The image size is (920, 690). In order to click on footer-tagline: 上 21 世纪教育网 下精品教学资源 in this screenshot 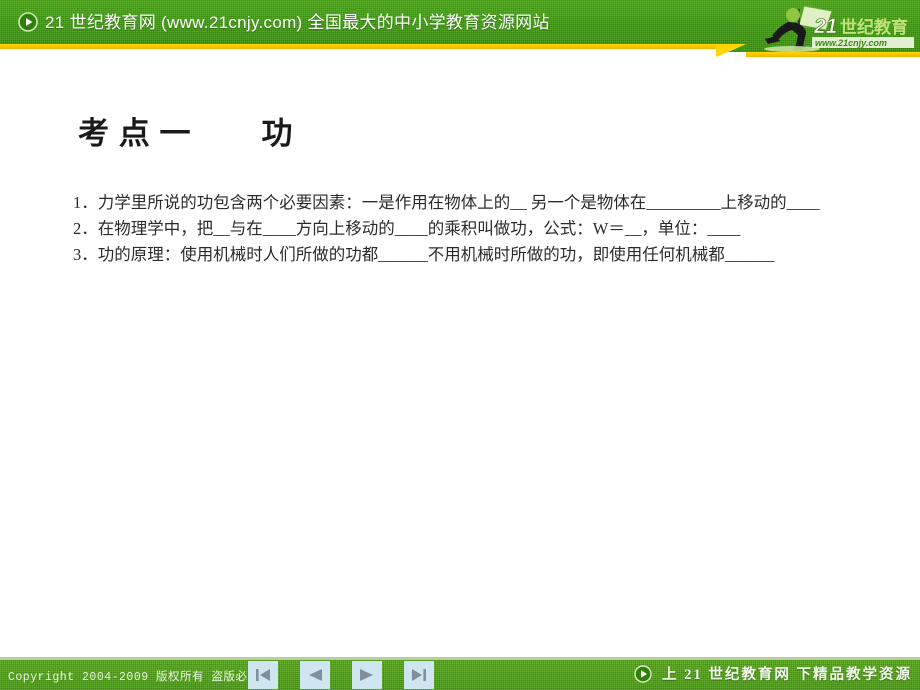, I will do `click(787, 675)`.